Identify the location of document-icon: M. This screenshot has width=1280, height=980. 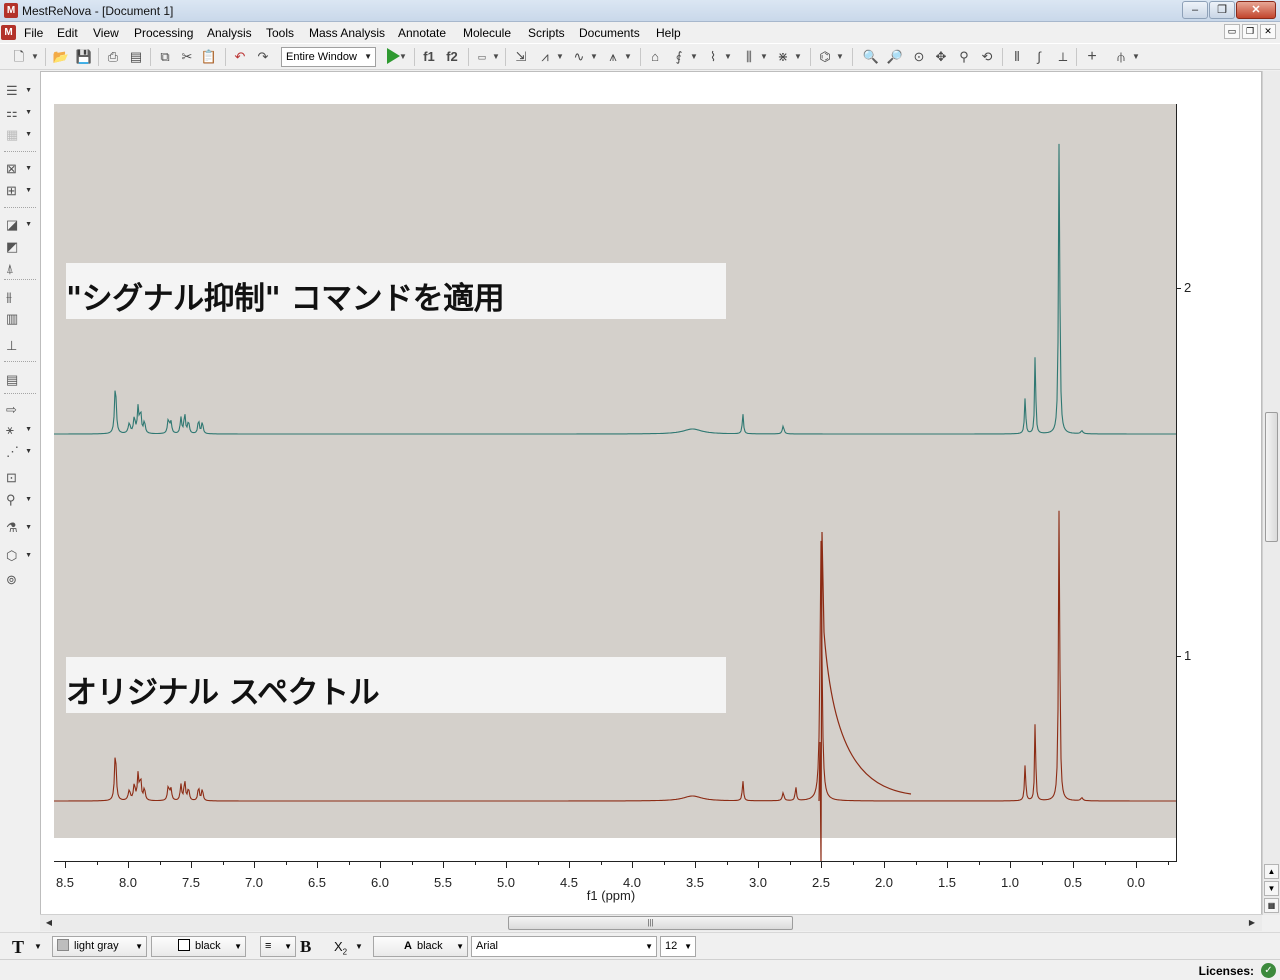
(8, 32).